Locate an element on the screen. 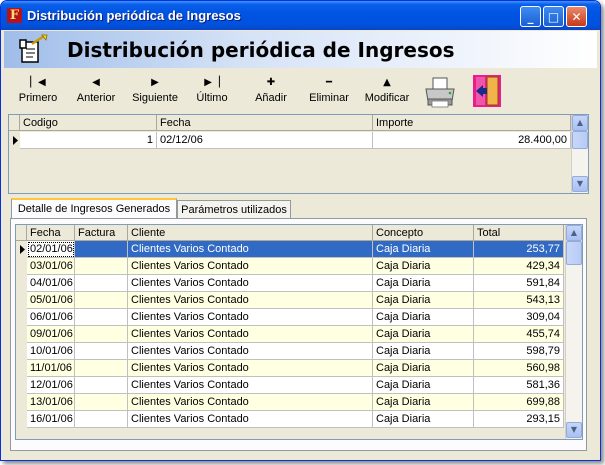 This screenshot has width=605, height=465. cell-fecha: 11/01/06 is located at coordinates (51, 368).